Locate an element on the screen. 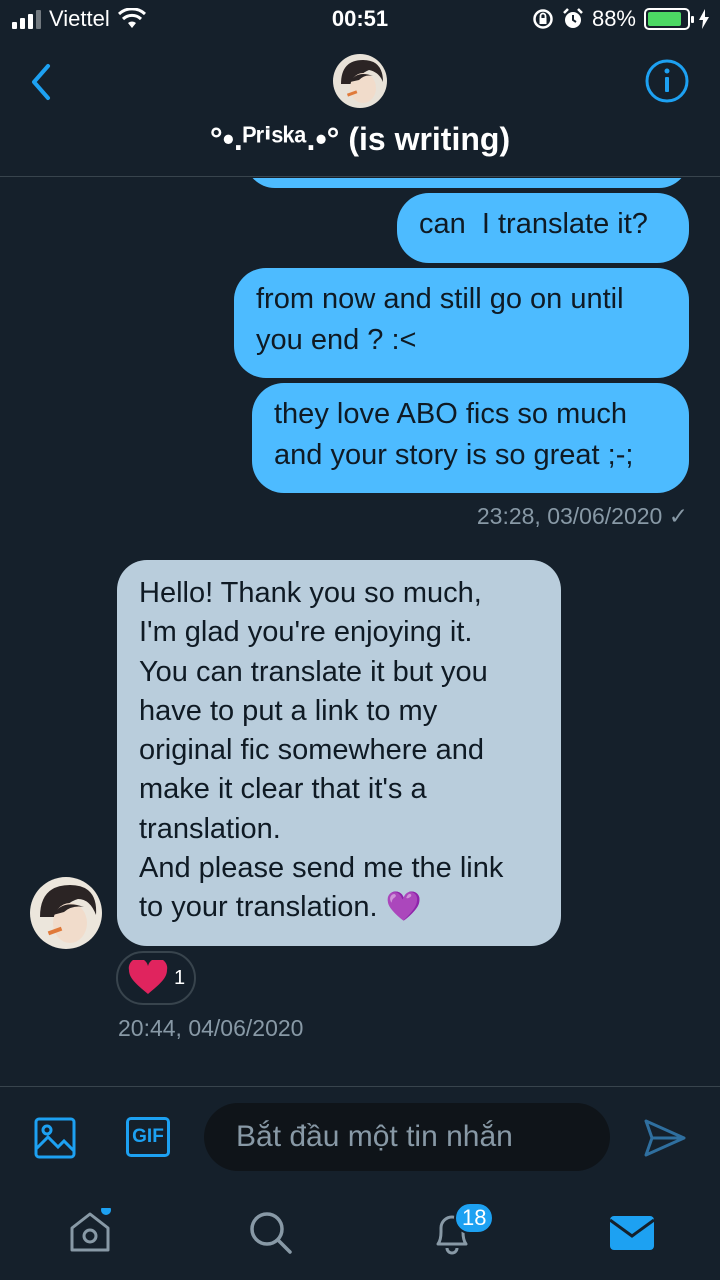 This screenshot has width=720, height=1280. reaction-count: 1 is located at coordinates (180, 977).